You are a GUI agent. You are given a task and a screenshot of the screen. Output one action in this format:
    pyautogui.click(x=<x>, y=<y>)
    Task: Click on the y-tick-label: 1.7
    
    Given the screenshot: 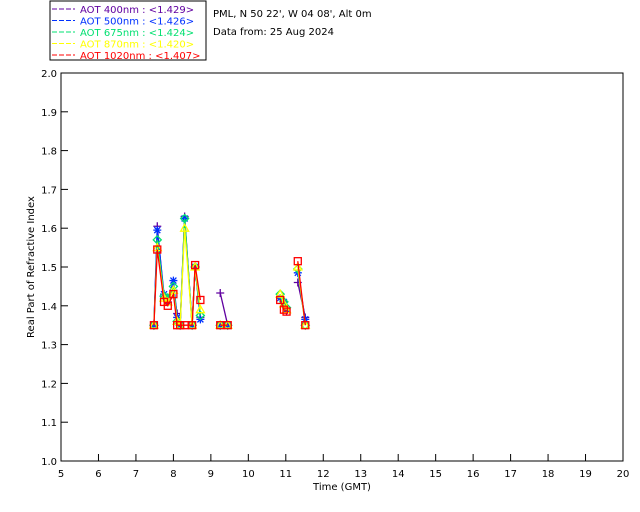 What is the action you would take?
    pyautogui.click(x=49, y=190)
    